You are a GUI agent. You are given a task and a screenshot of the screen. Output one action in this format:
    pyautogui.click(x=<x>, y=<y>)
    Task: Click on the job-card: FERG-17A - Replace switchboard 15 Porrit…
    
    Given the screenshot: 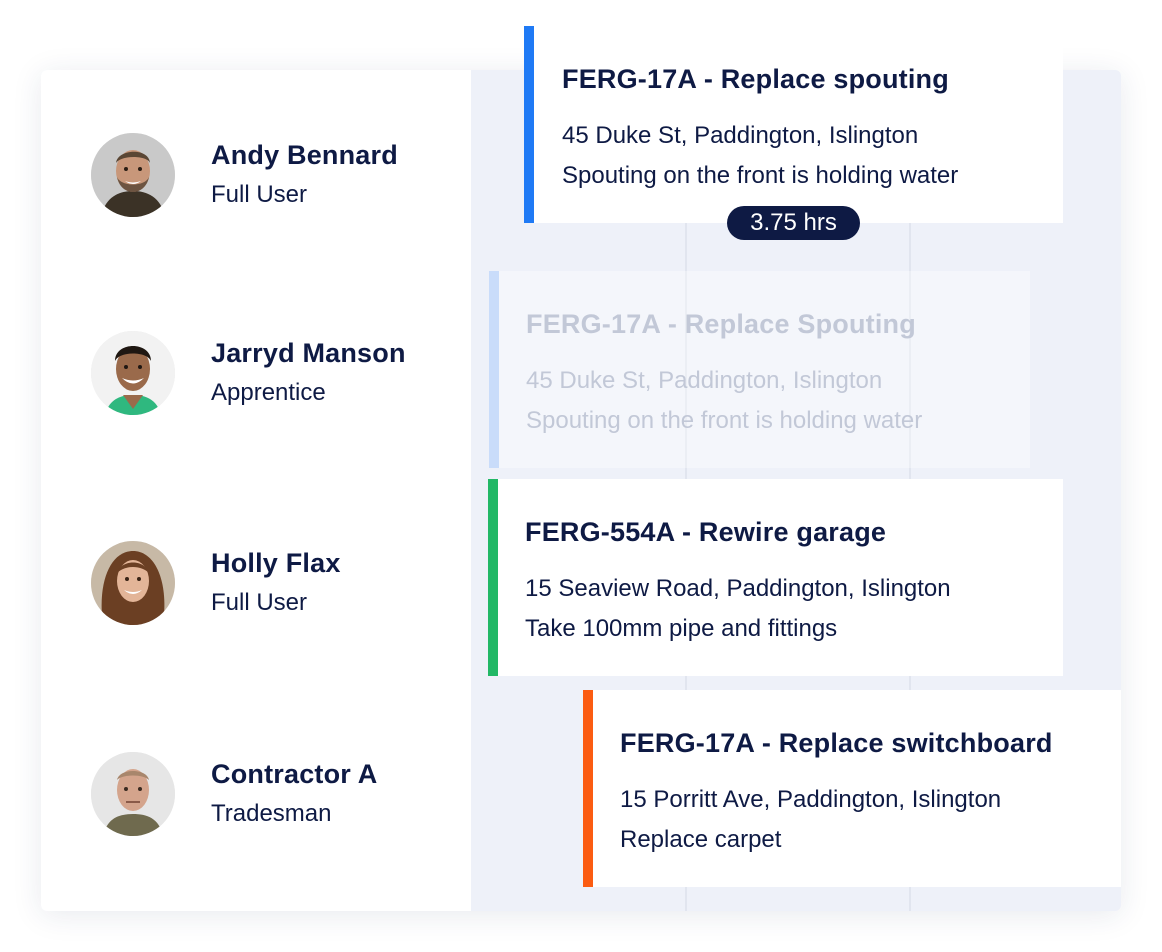 What is the action you would take?
    pyautogui.click(x=852, y=788)
    